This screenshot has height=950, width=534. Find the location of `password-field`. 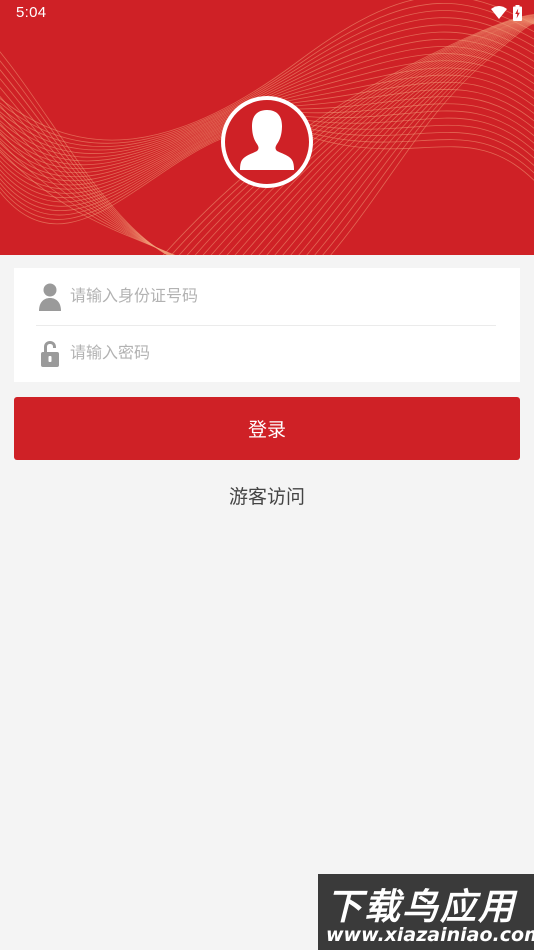

password-field is located at coordinates (267, 353).